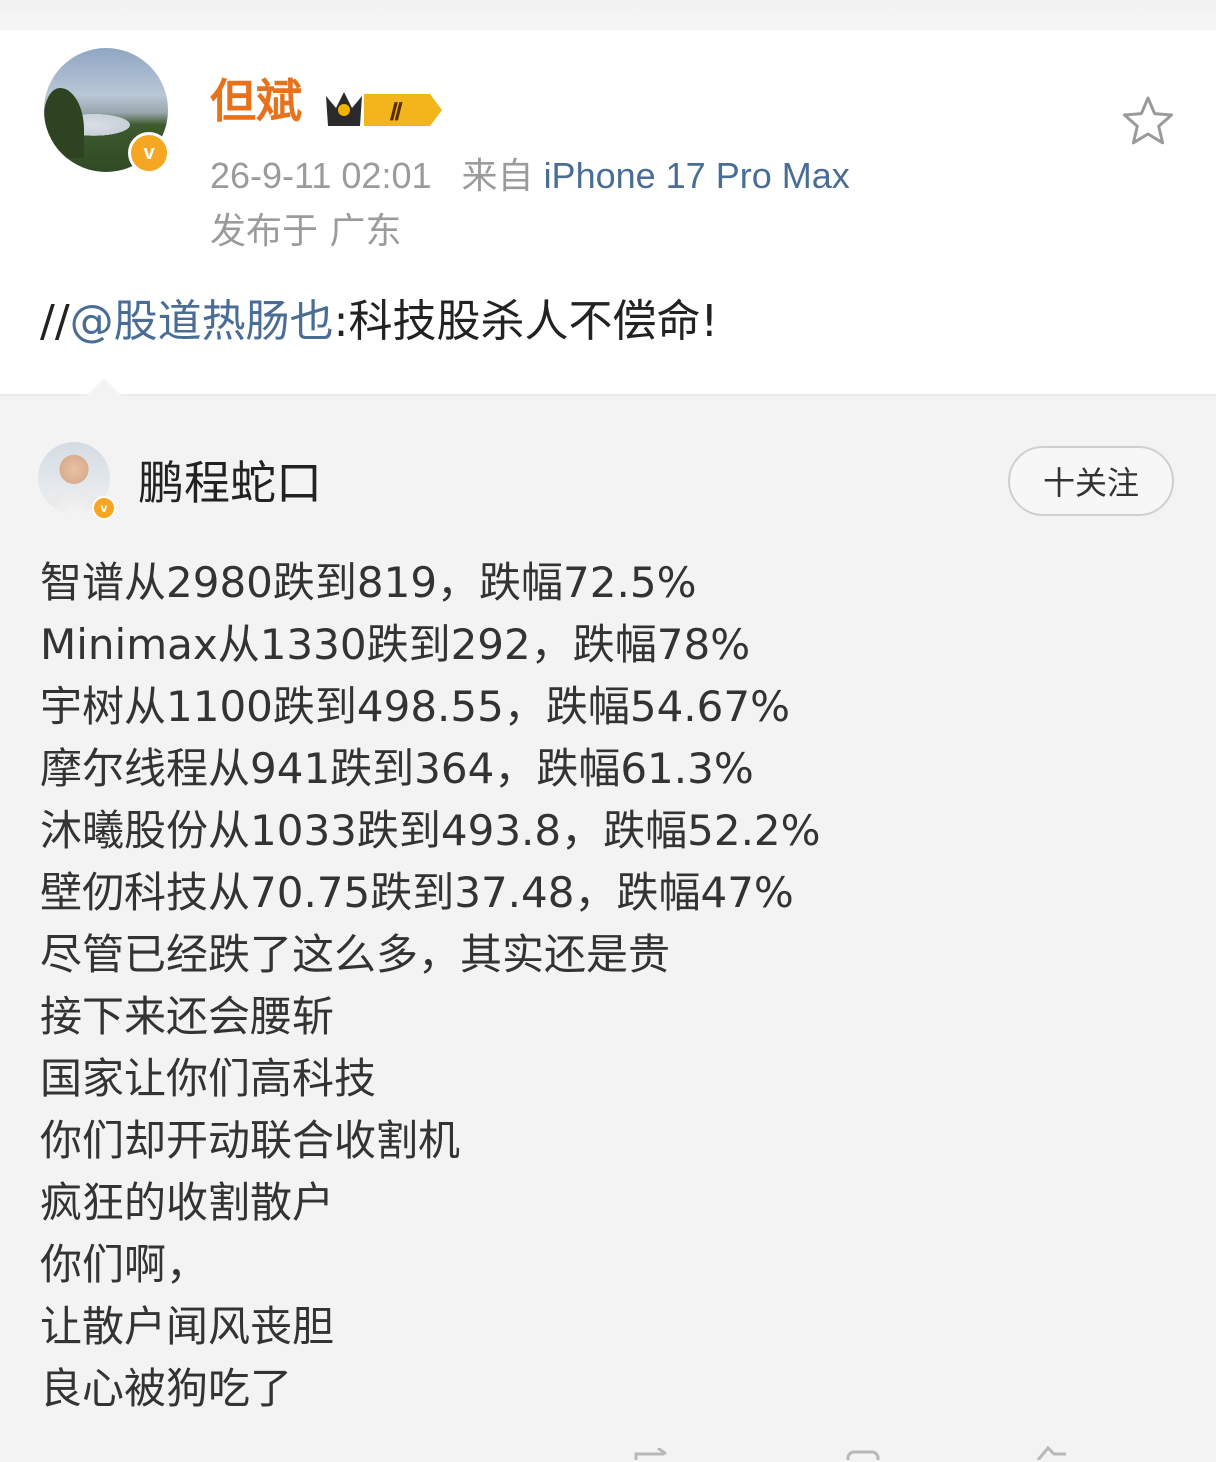 This screenshot has width=1216, height=1462. Describe the element at coordinates (124, 1264) in the screenshot. I see `body-line: 你们啊，` at that location.